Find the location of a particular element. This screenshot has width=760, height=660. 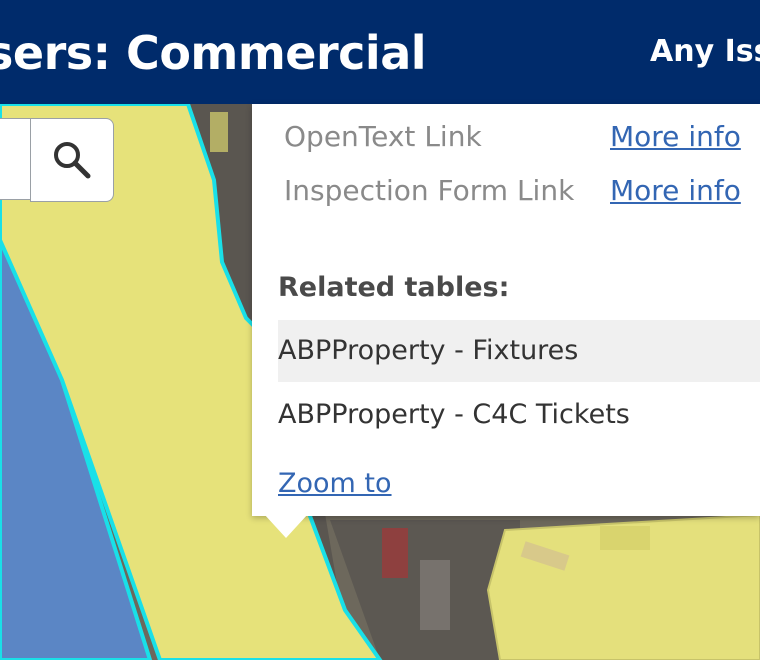

search-icon is located at coordinates (72, 160).